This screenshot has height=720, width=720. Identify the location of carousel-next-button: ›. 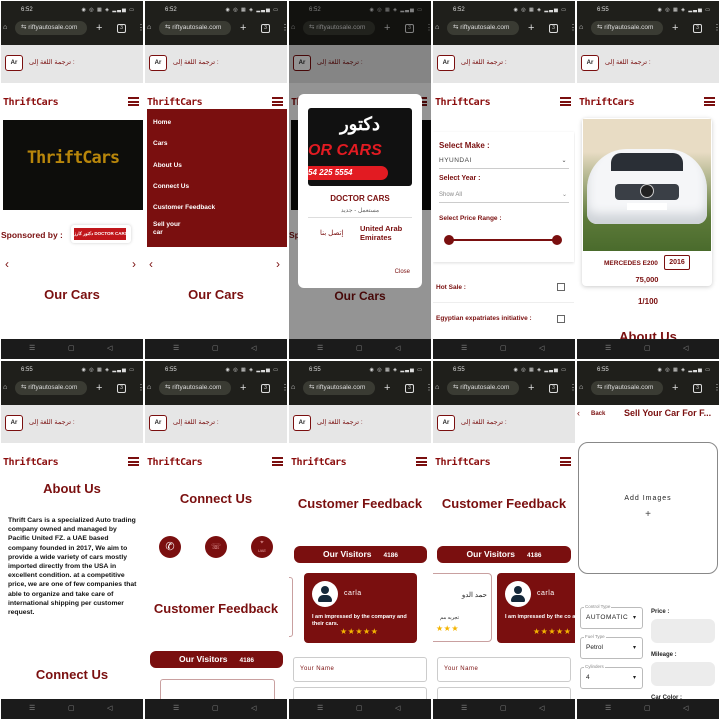
(134, 264).